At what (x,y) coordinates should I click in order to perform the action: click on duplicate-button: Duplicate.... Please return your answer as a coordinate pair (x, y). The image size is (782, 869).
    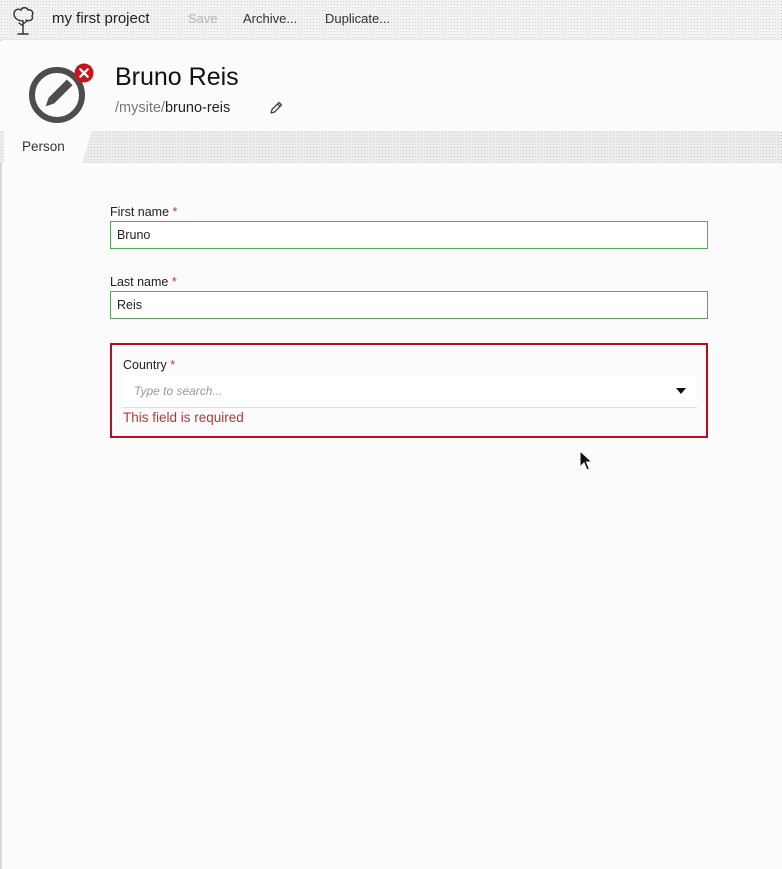
    Looking at the image, I should click on (357, 18).